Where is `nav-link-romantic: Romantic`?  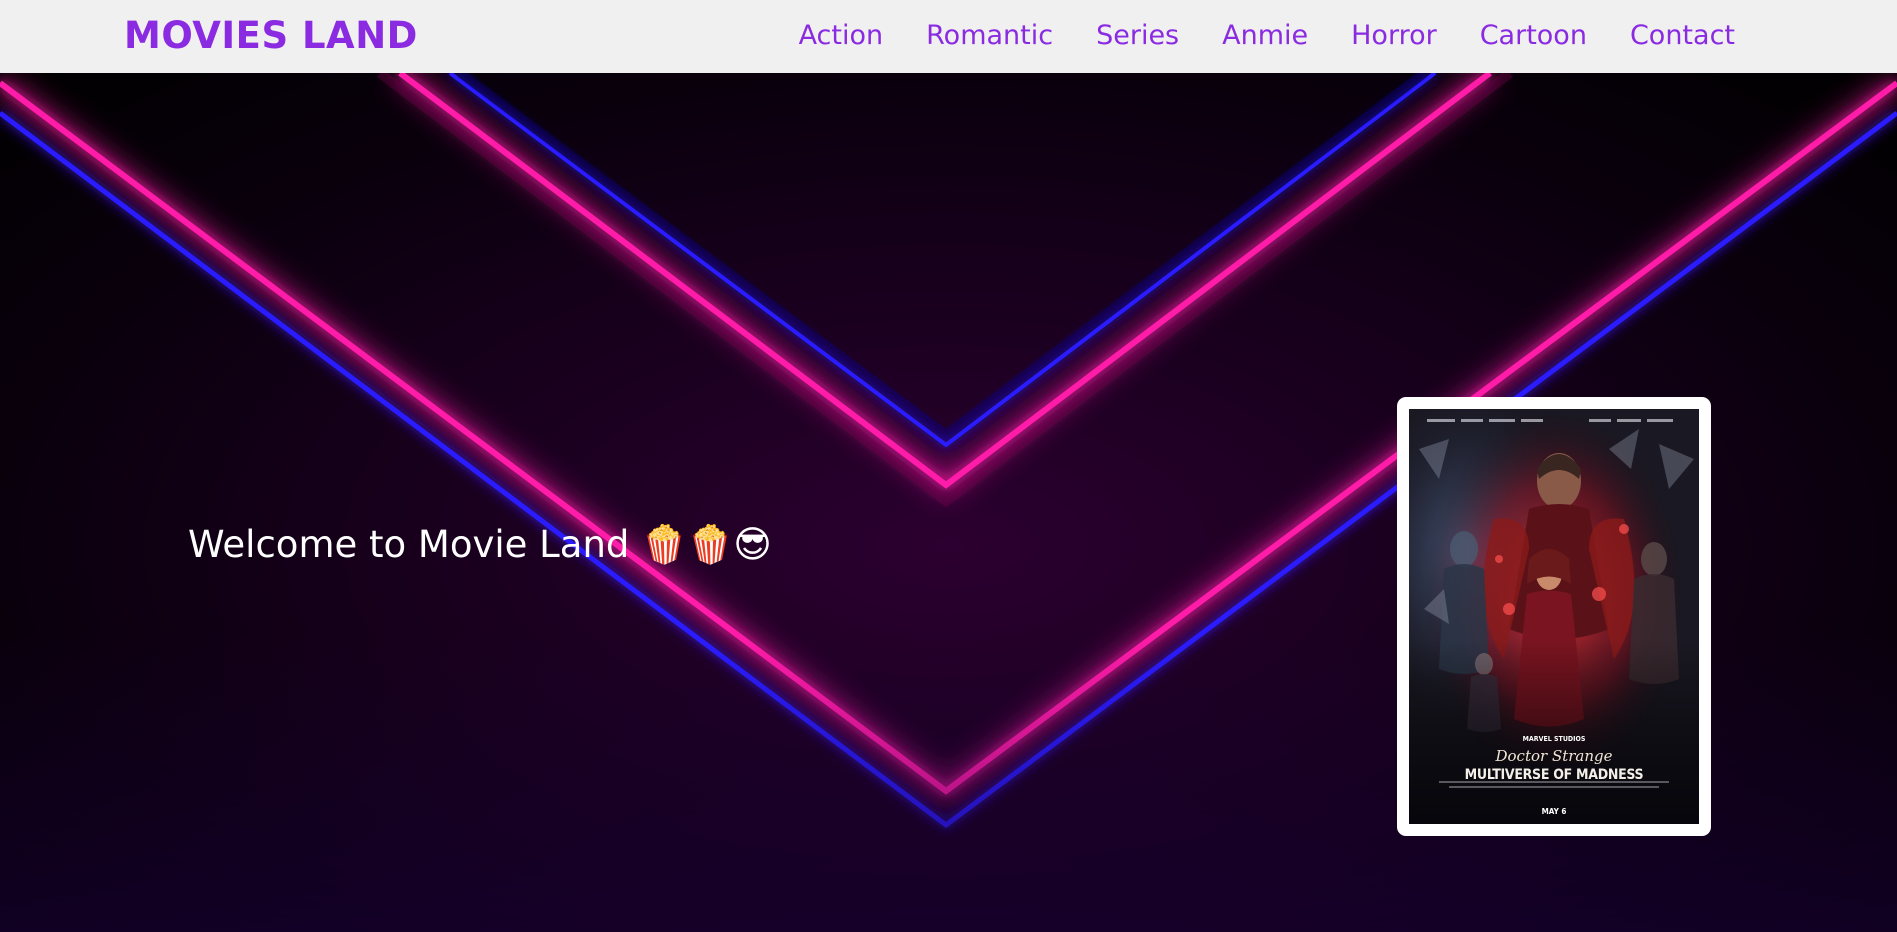 nav-link-romantic: Romantic is located at coordinates (989, 35).